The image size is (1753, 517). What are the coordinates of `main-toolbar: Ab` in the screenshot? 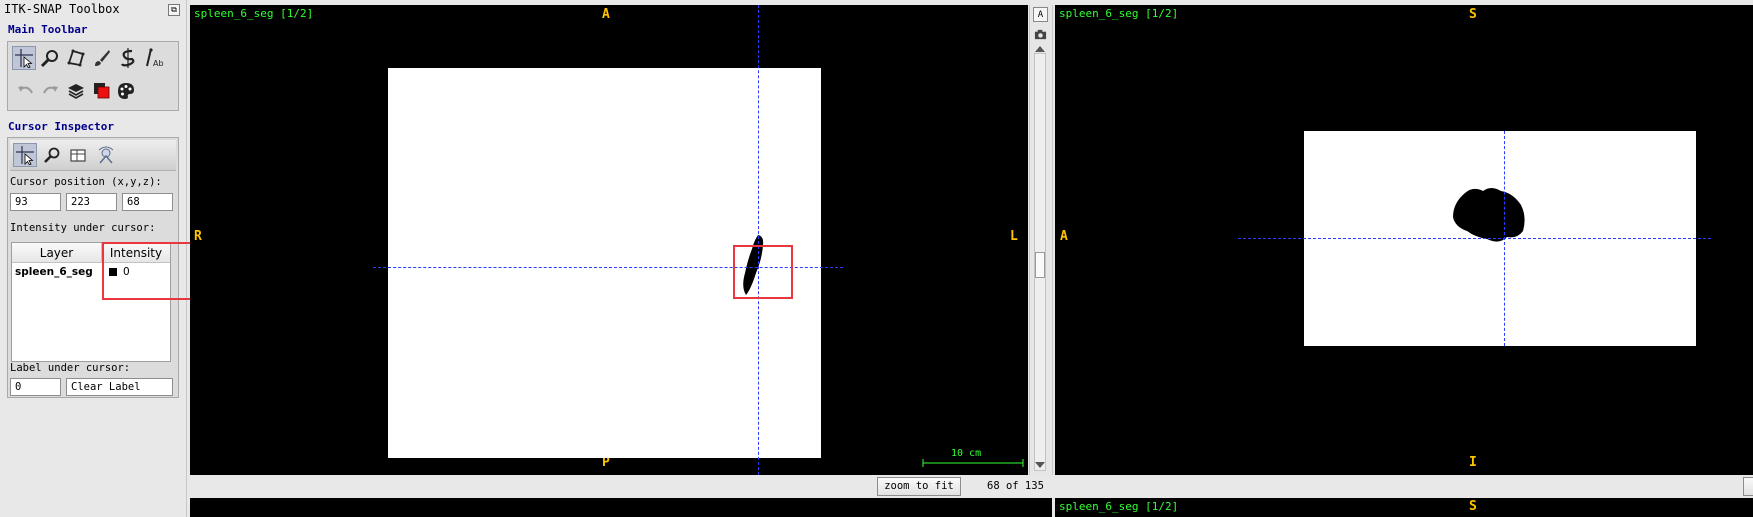 It's located at (93, 76).